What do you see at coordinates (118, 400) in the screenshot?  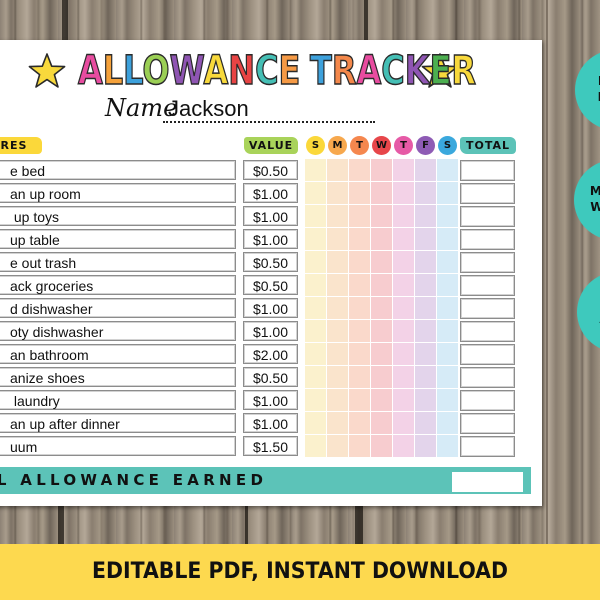 I see `chore-name-field: laundry` at bounding box center [118, 400].